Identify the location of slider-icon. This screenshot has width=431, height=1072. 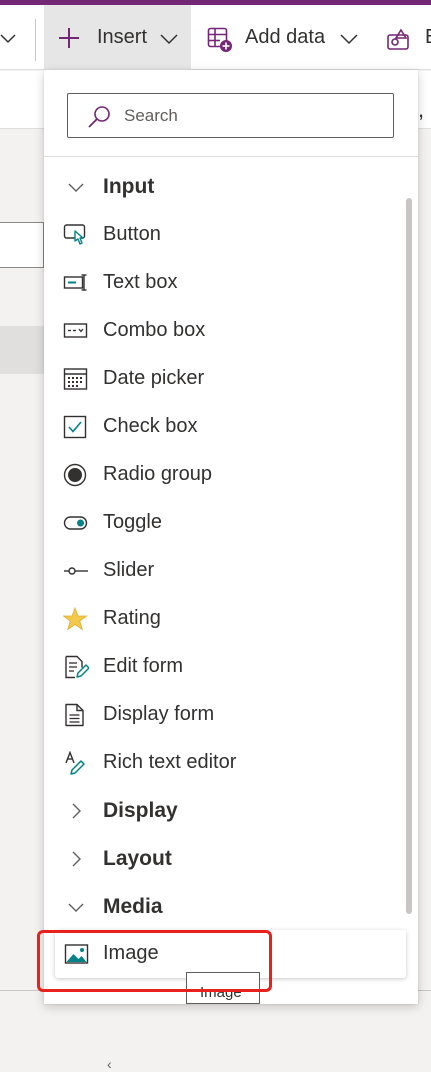
(76, 571).